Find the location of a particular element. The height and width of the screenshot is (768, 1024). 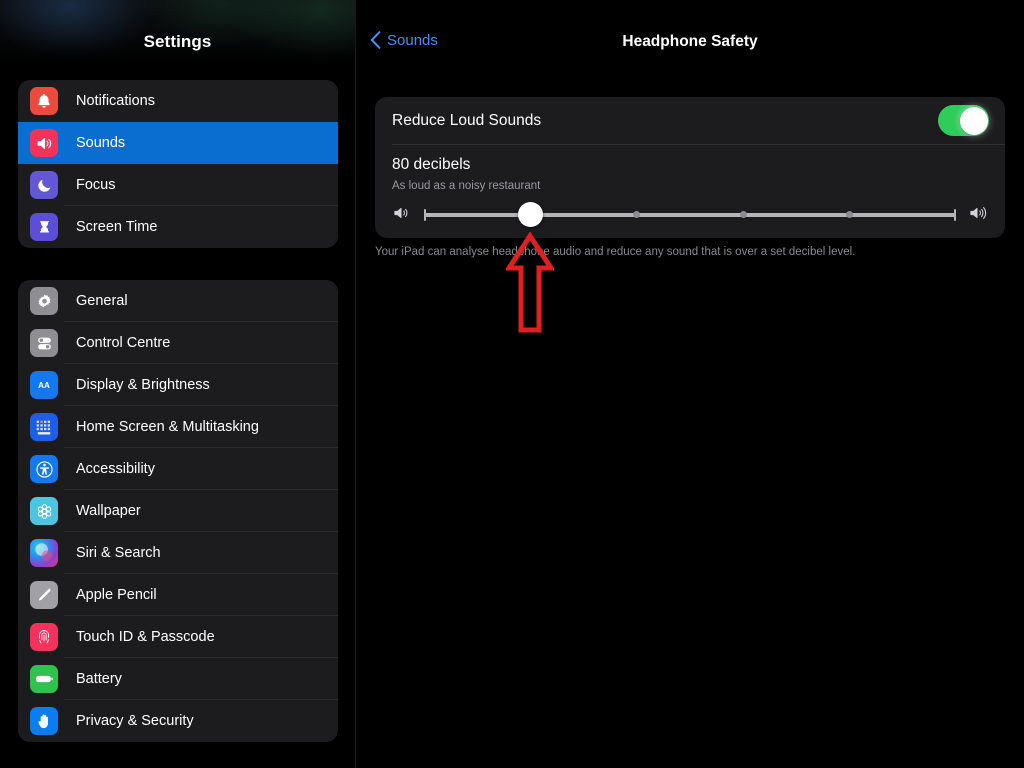

toggles-icon is located at coordinates (44, 343).